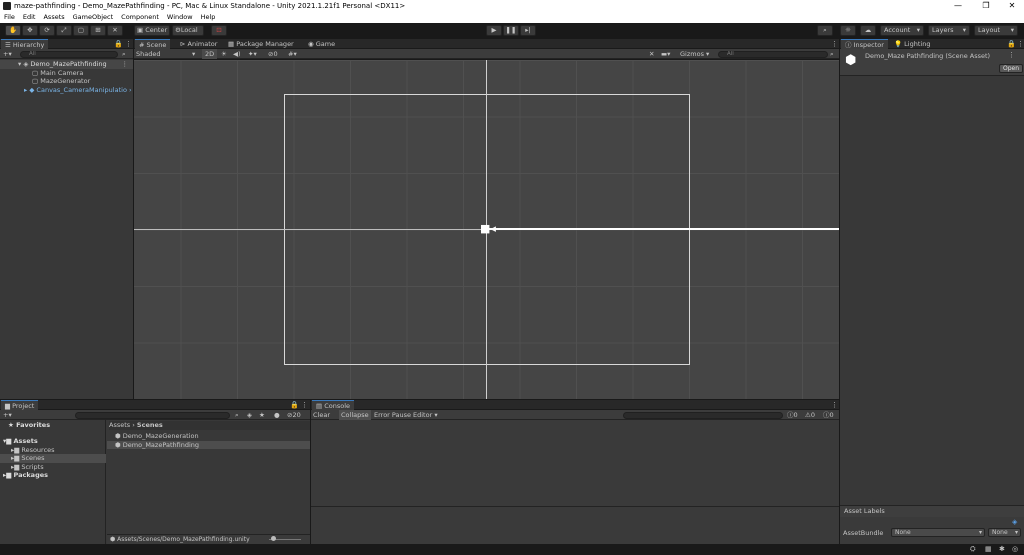 This screenshot has width=1024, height=555. What do you see at coordinates (511, 30) in the screenshot?
I see `pause-button: ❚❚` at bounding box center [511, 30].